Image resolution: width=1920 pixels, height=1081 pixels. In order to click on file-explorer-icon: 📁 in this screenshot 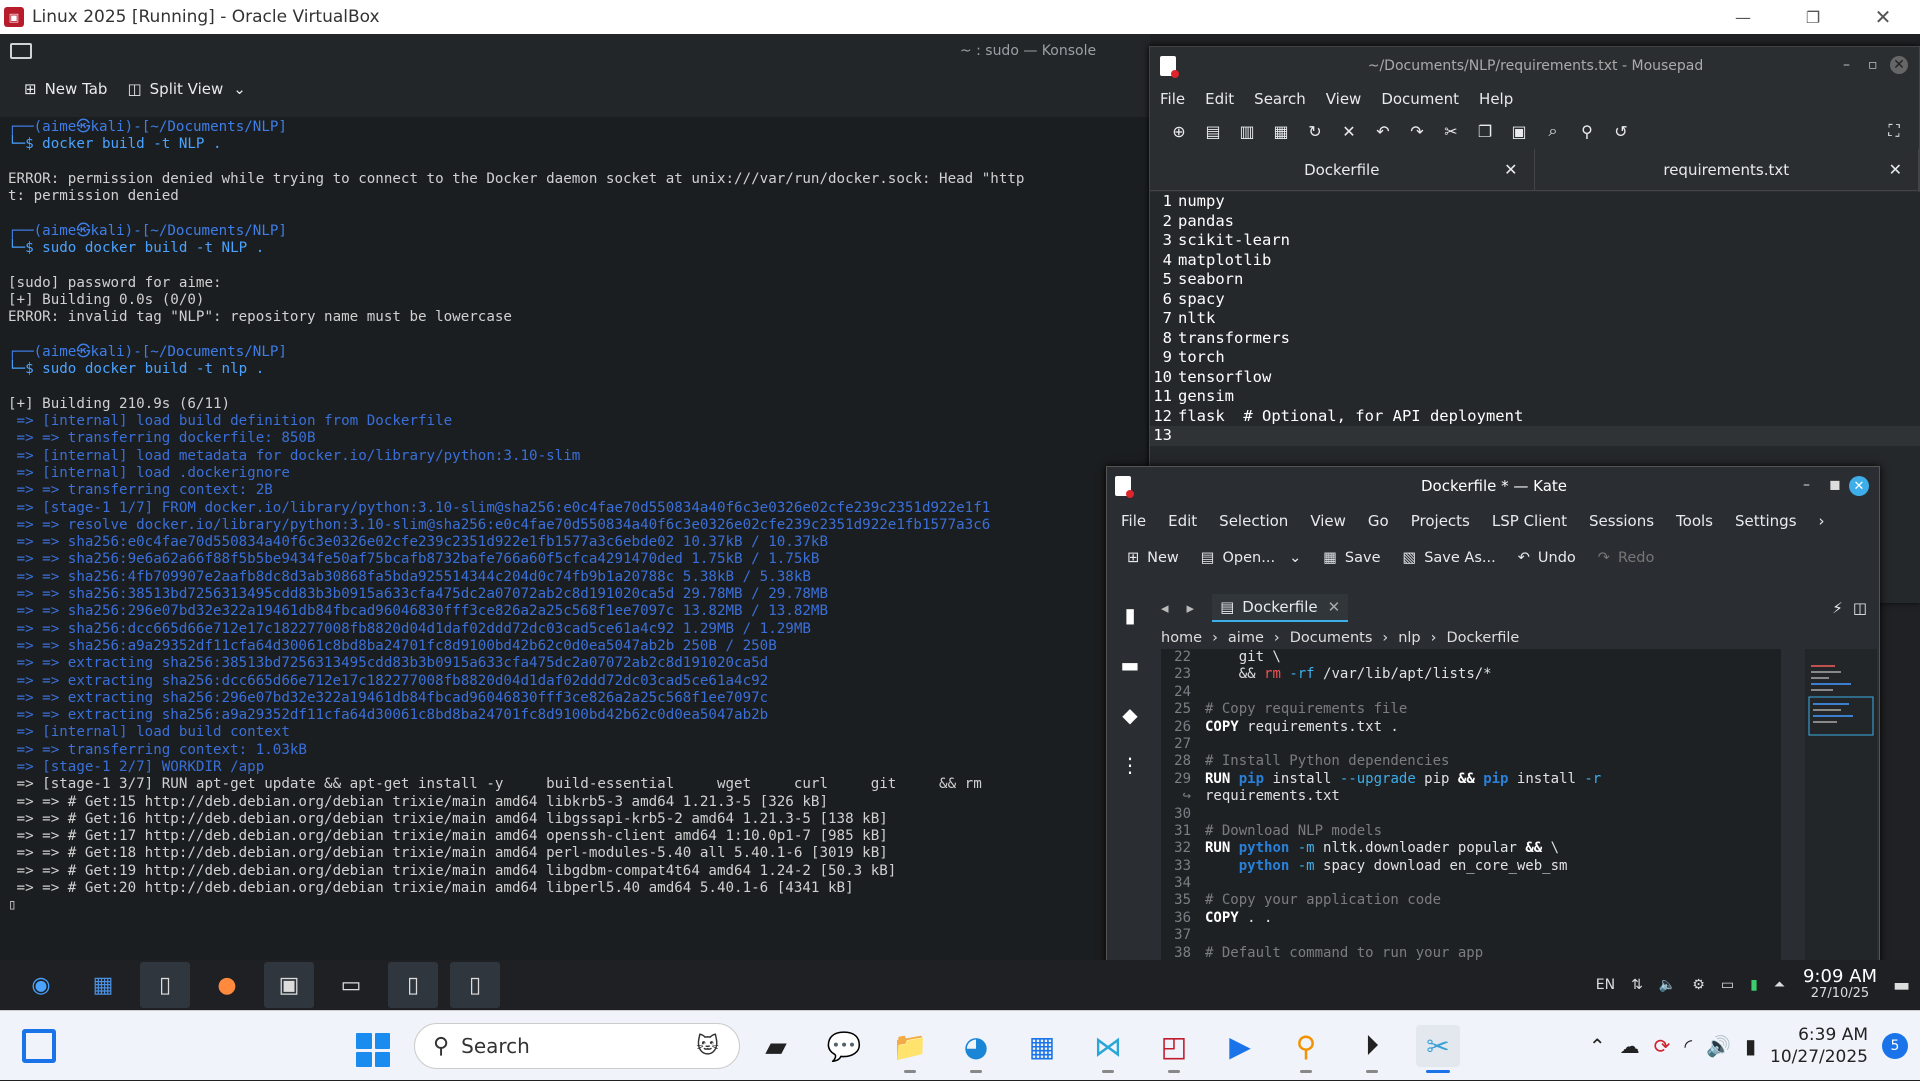, I will do `click(910, 1049)`.